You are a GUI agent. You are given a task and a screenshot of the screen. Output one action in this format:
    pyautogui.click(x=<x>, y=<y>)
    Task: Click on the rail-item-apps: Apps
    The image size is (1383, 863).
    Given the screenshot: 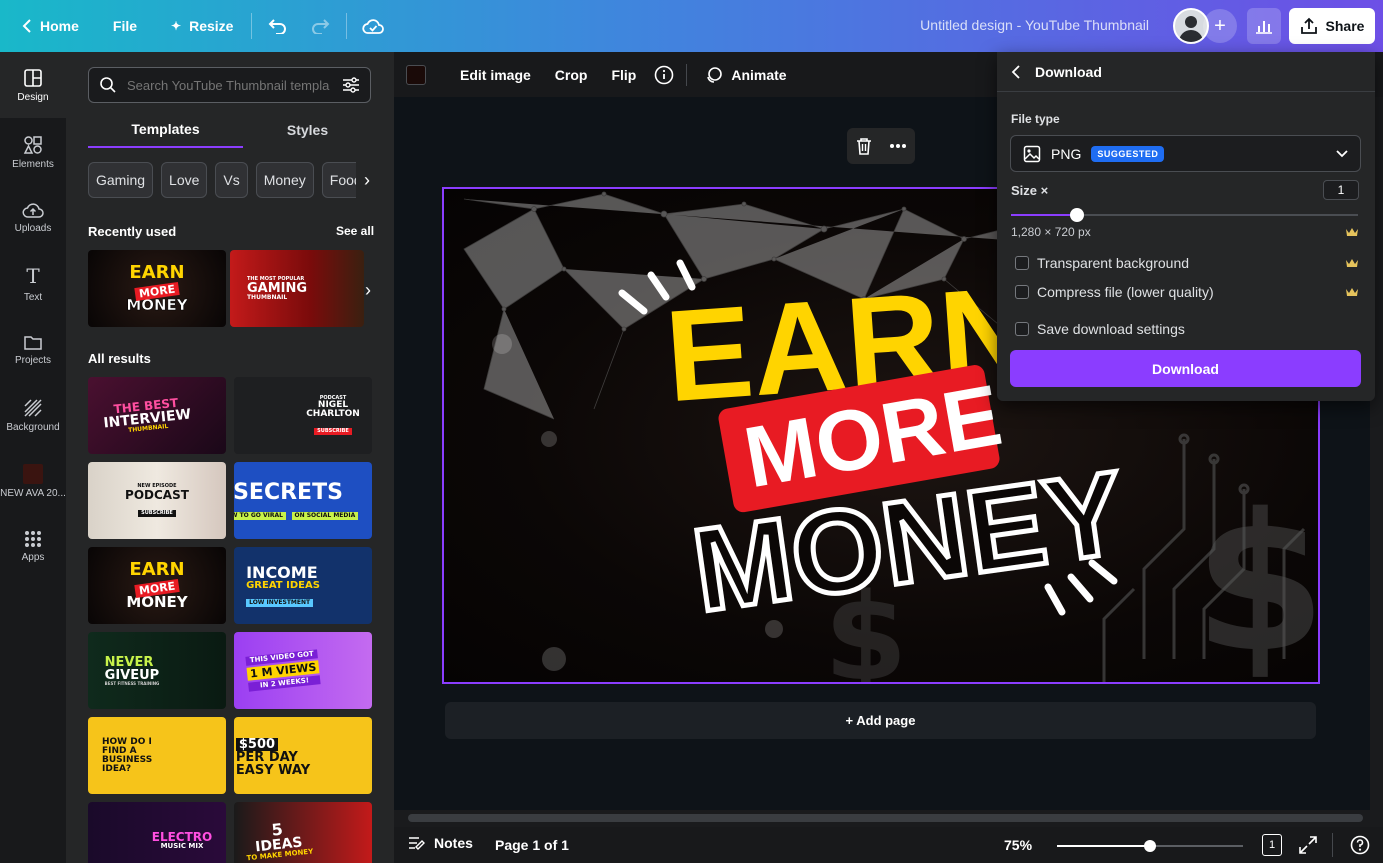 What is the action you would take?
    pyautogui.click(x=33, y=546)
    